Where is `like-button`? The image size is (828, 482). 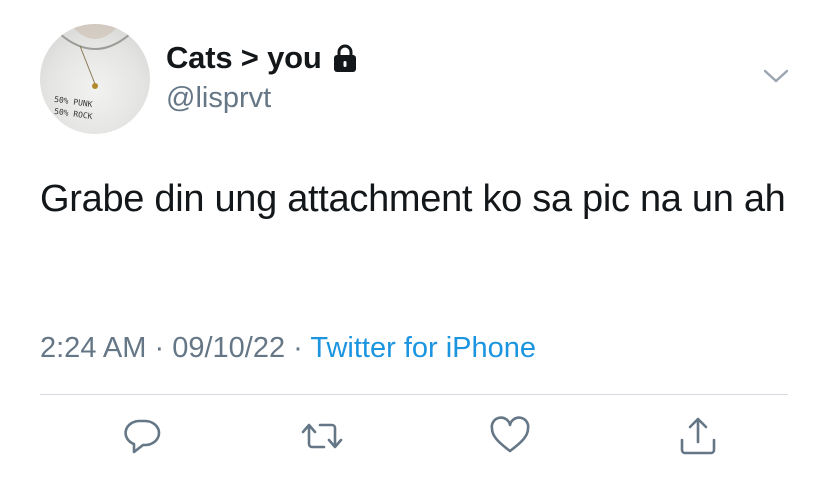
like-button is located at coordinates (510, 436).